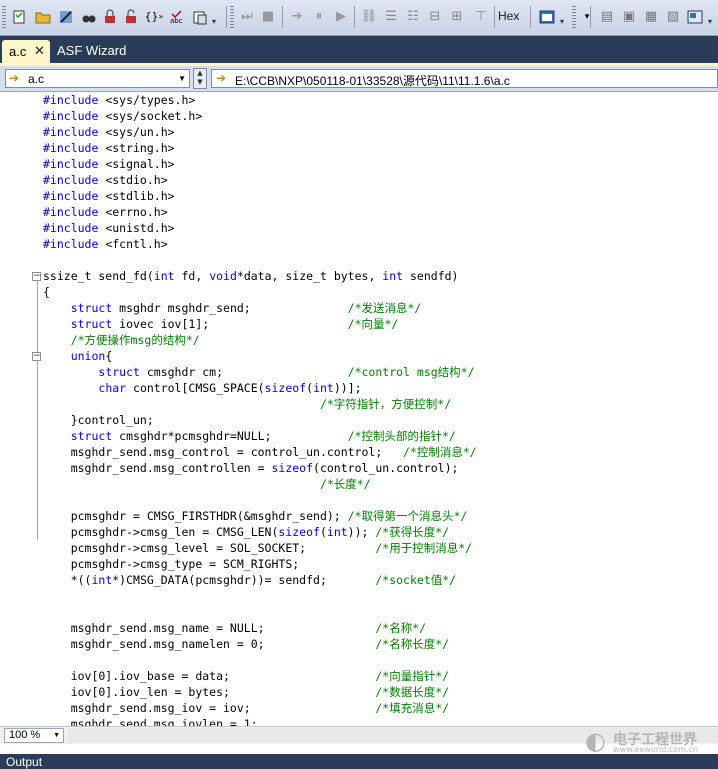  I want to click on align-icon: ⊟, so click(435, 17).